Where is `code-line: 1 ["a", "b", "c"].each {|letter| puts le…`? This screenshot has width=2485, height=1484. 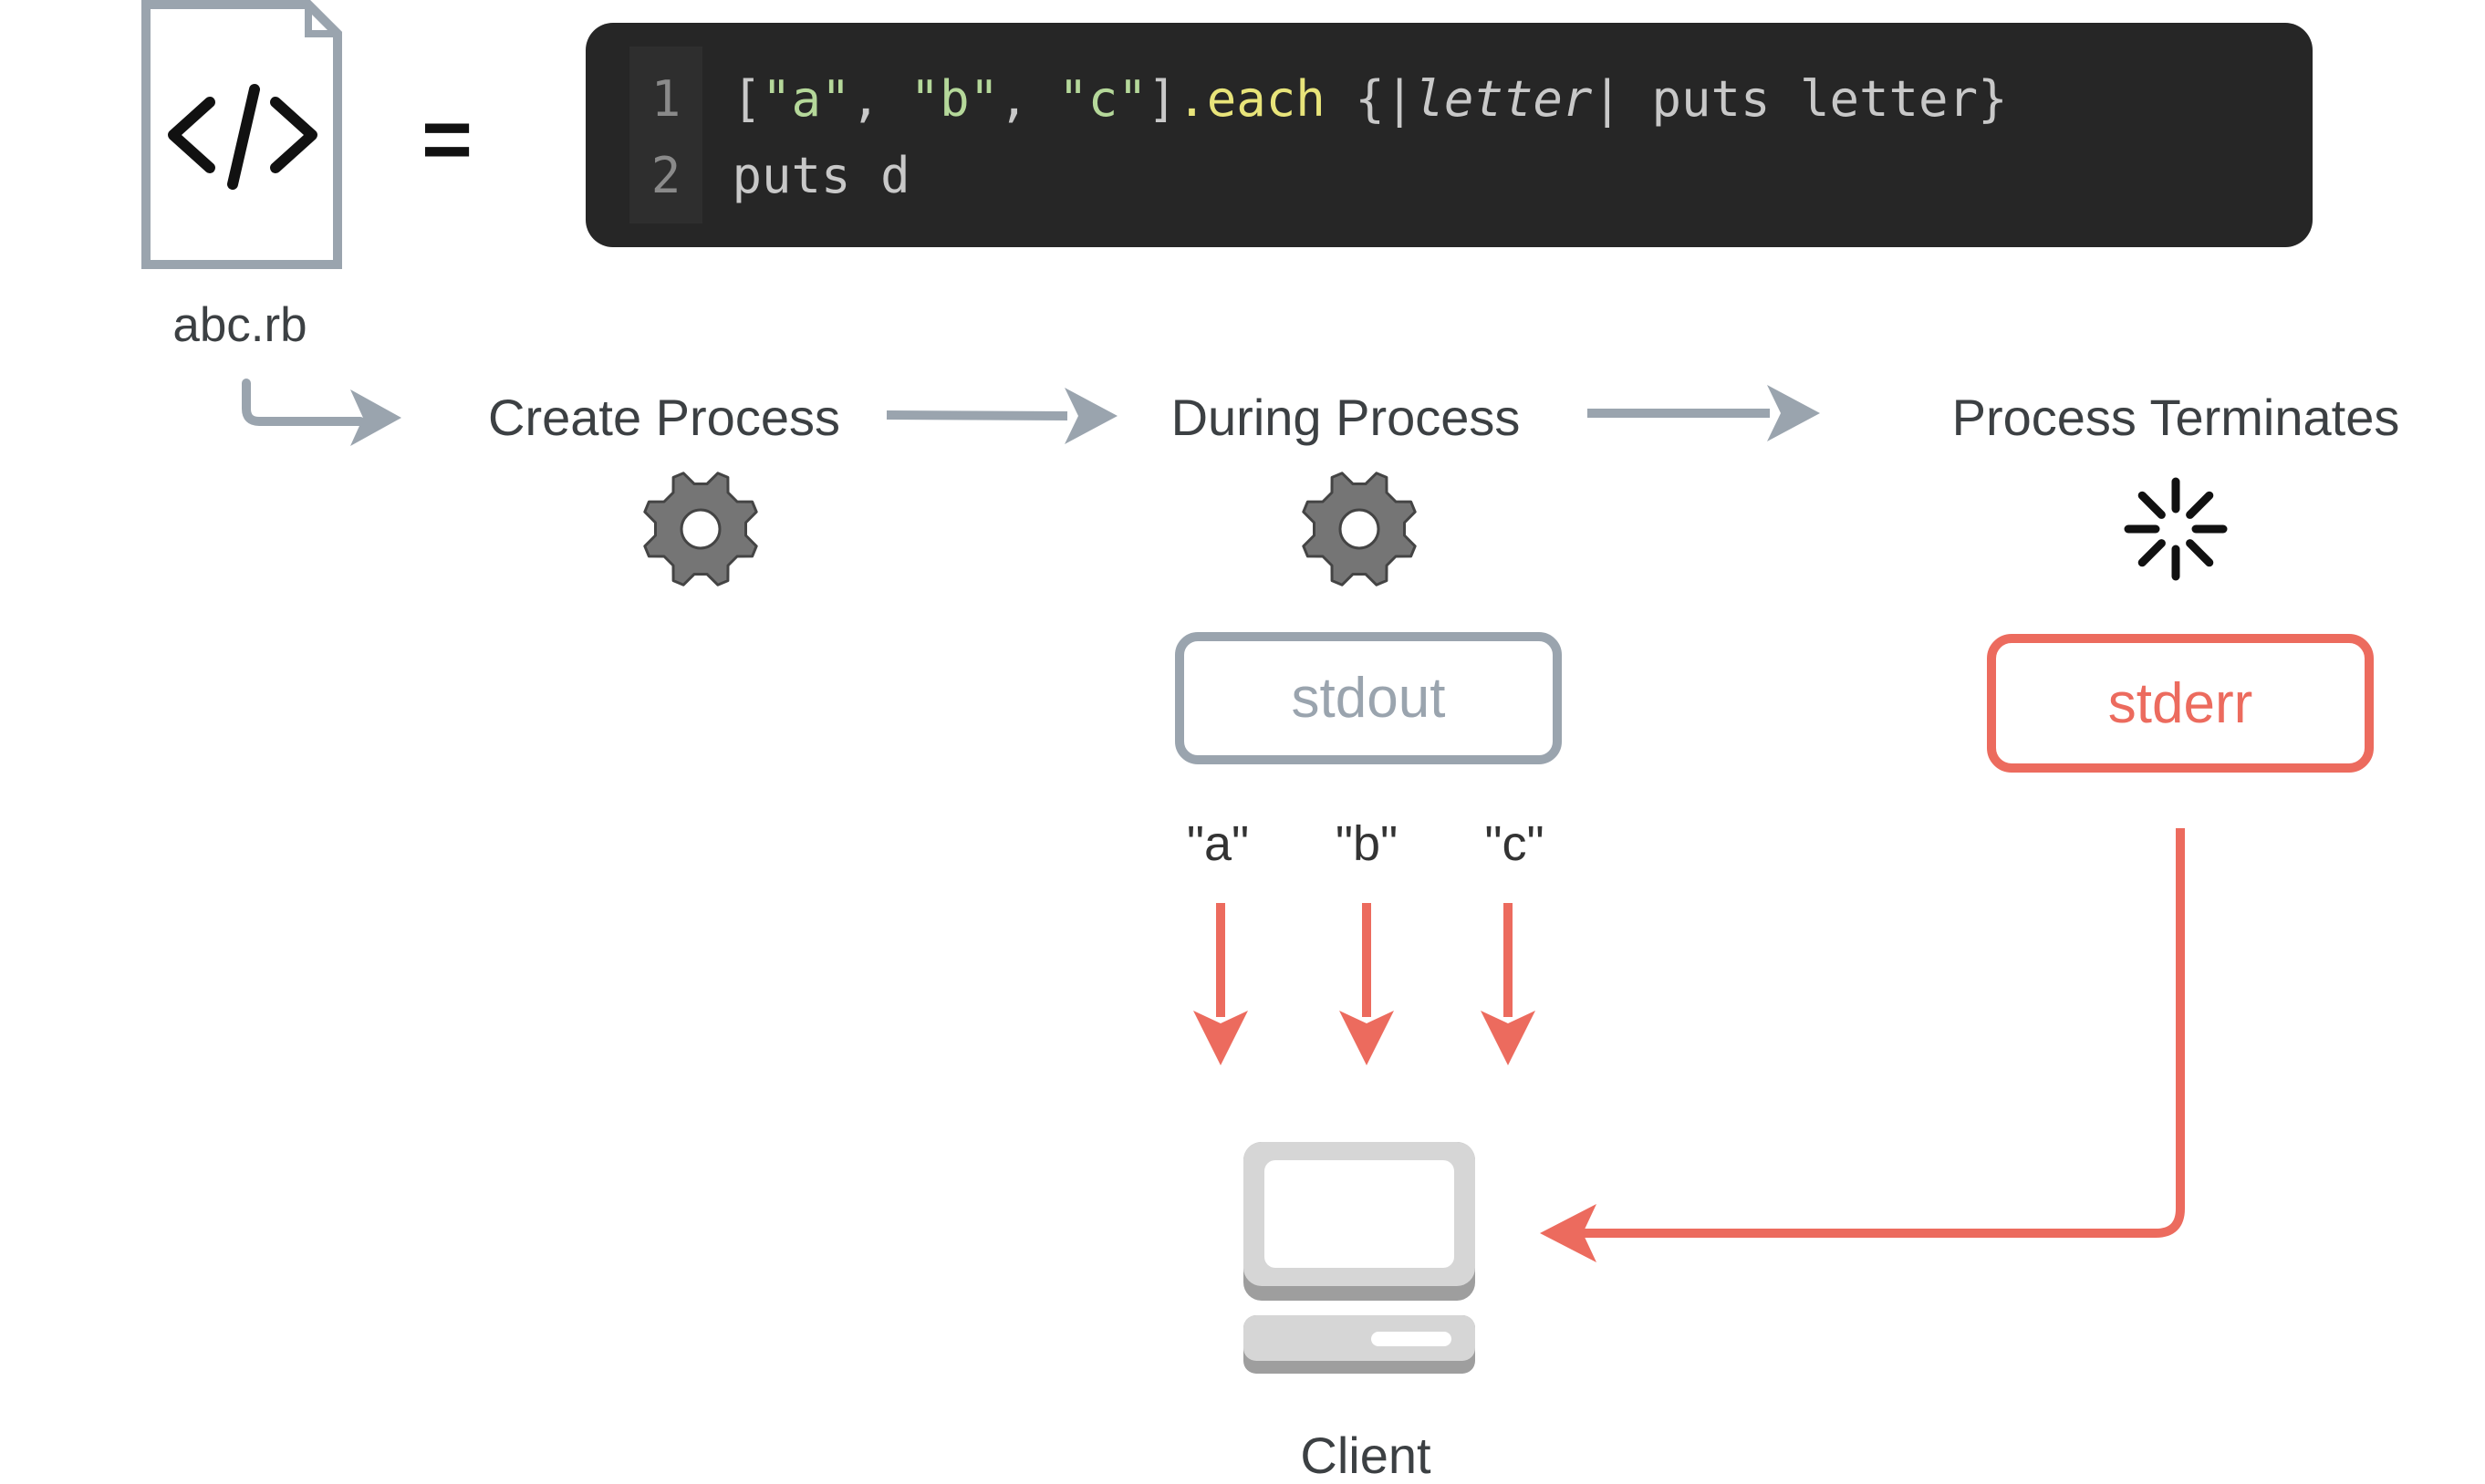
code-line: 1 ["a", "b", "c"].each {|letter| puts le… is located at coordinates (1319, 100).